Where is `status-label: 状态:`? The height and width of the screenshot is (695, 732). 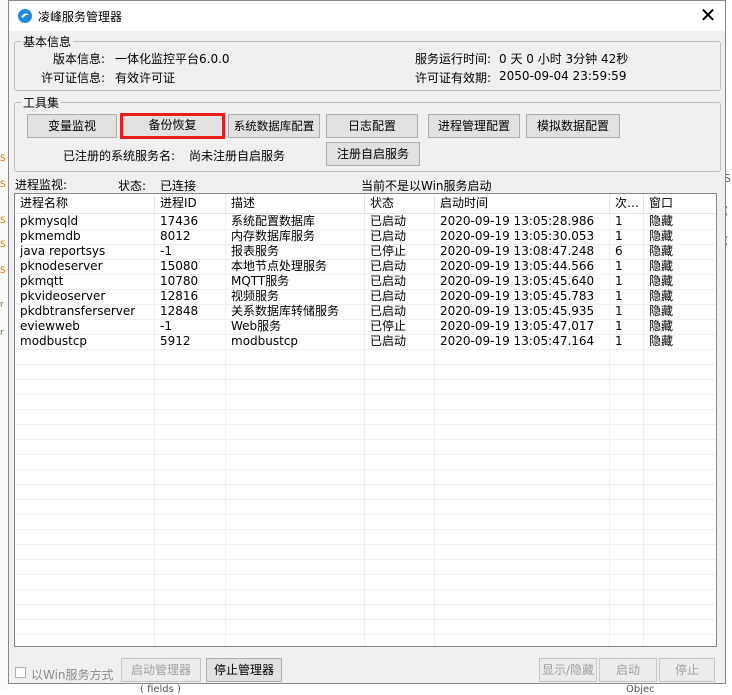
status-label: 状态: is located at coordinates (132, 186).